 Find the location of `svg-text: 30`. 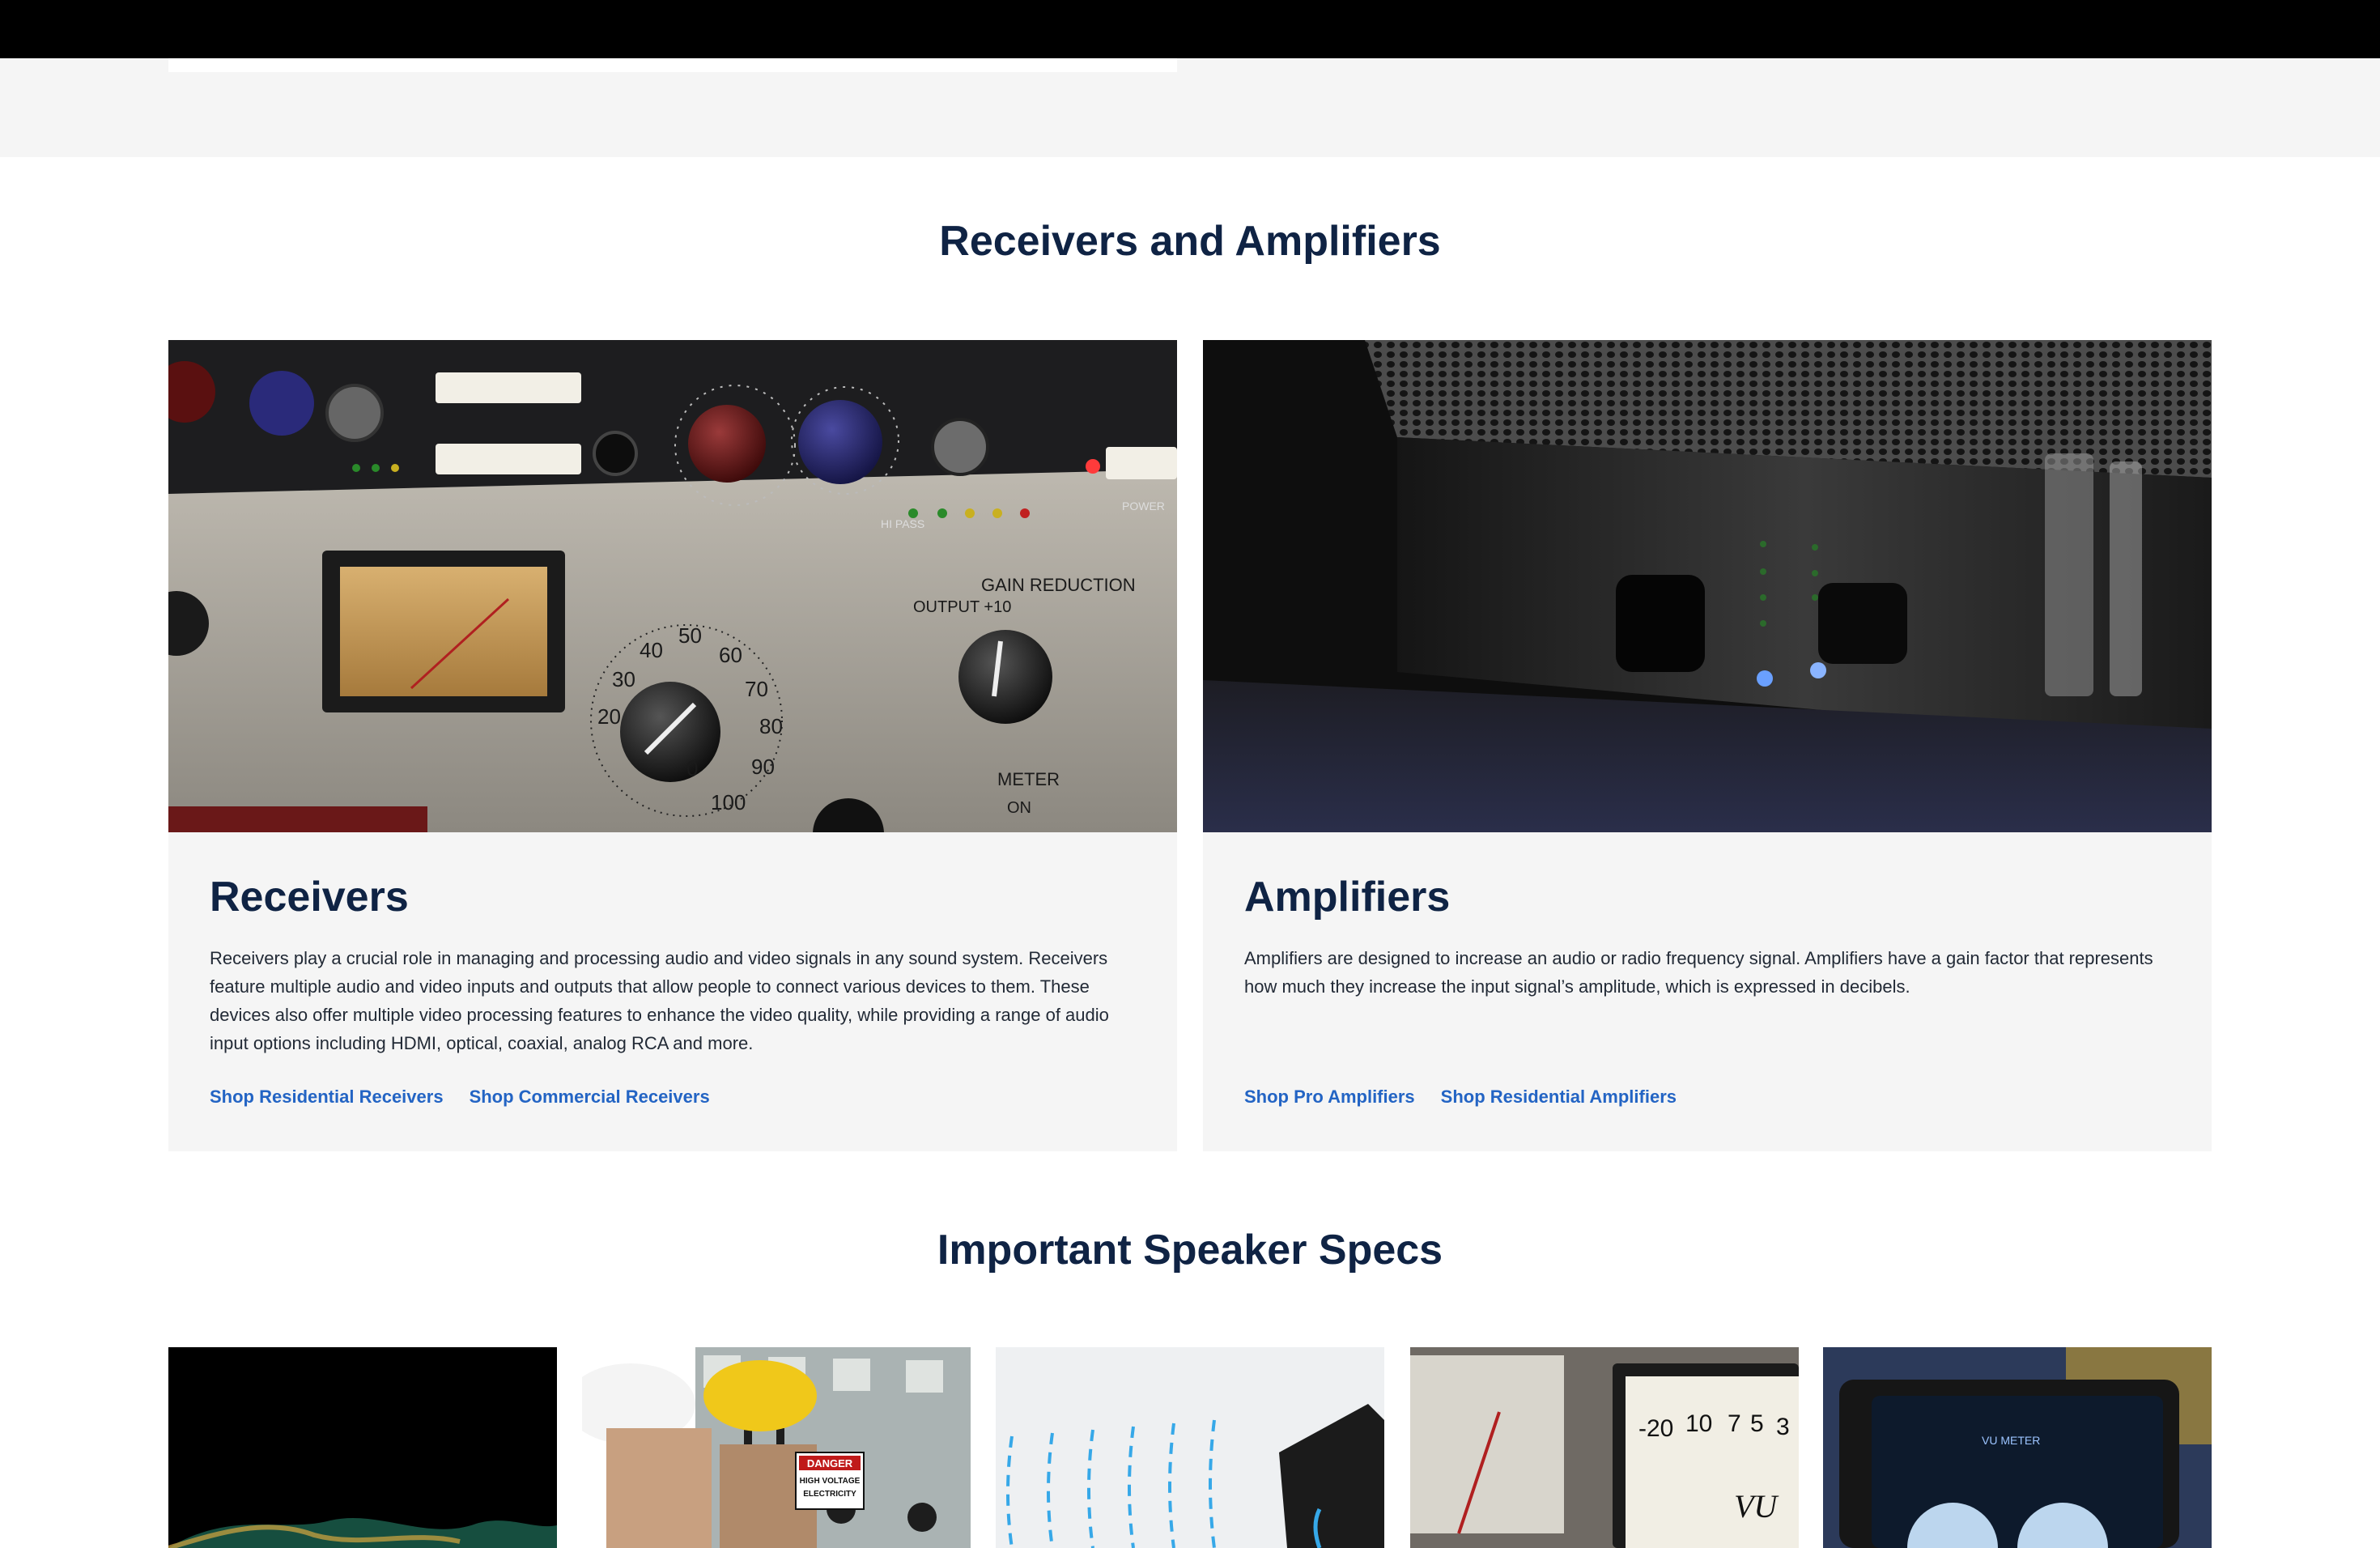

svg-text: 30 is located at coordinates (623, 679).